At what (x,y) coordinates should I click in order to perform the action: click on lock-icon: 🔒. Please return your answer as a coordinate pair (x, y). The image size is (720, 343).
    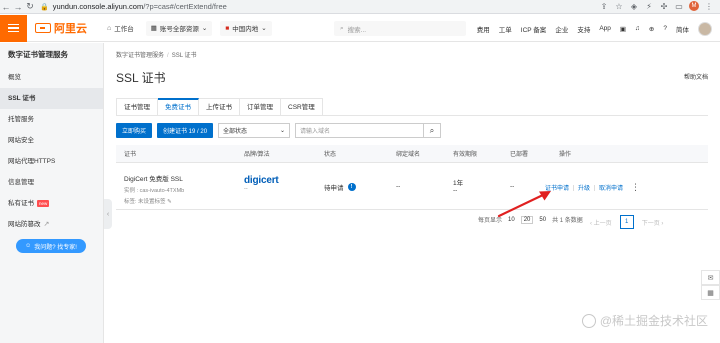
    Looking at the image, I should click on (44, 7).